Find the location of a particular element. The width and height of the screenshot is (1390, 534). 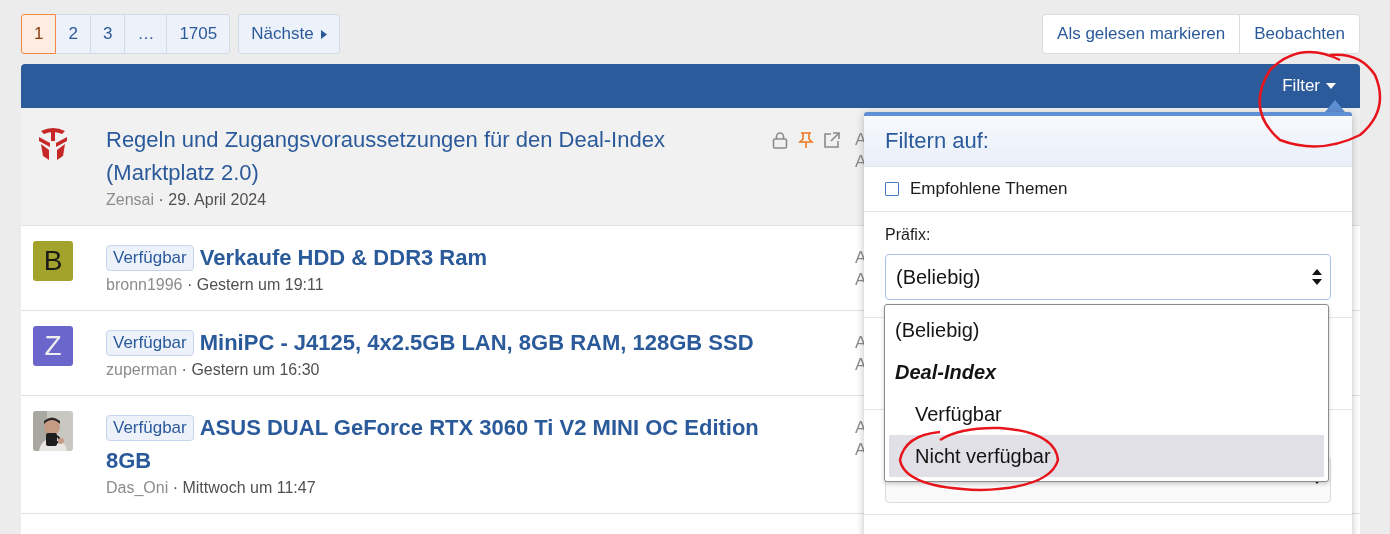

sort-arrows-icon is located at coordinates (1317, 277).